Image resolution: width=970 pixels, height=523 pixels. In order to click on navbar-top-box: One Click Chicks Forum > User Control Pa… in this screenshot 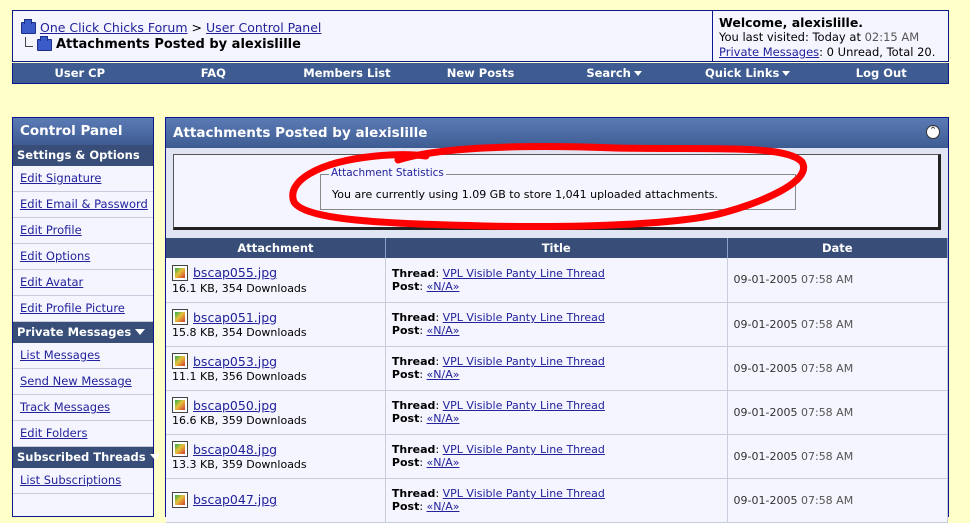, I will do `click(480, 36)`.